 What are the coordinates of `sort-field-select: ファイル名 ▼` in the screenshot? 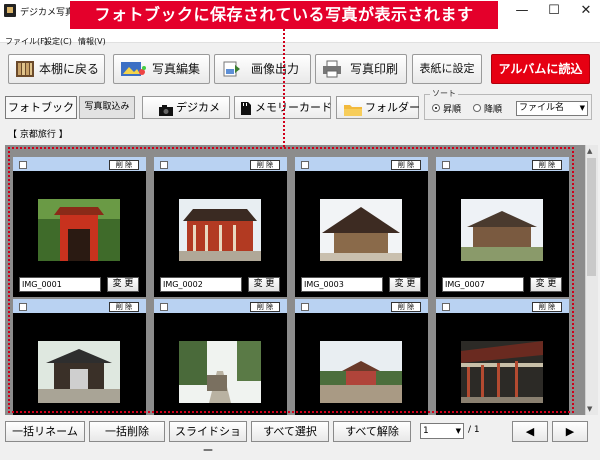 It's located at (552, 108).